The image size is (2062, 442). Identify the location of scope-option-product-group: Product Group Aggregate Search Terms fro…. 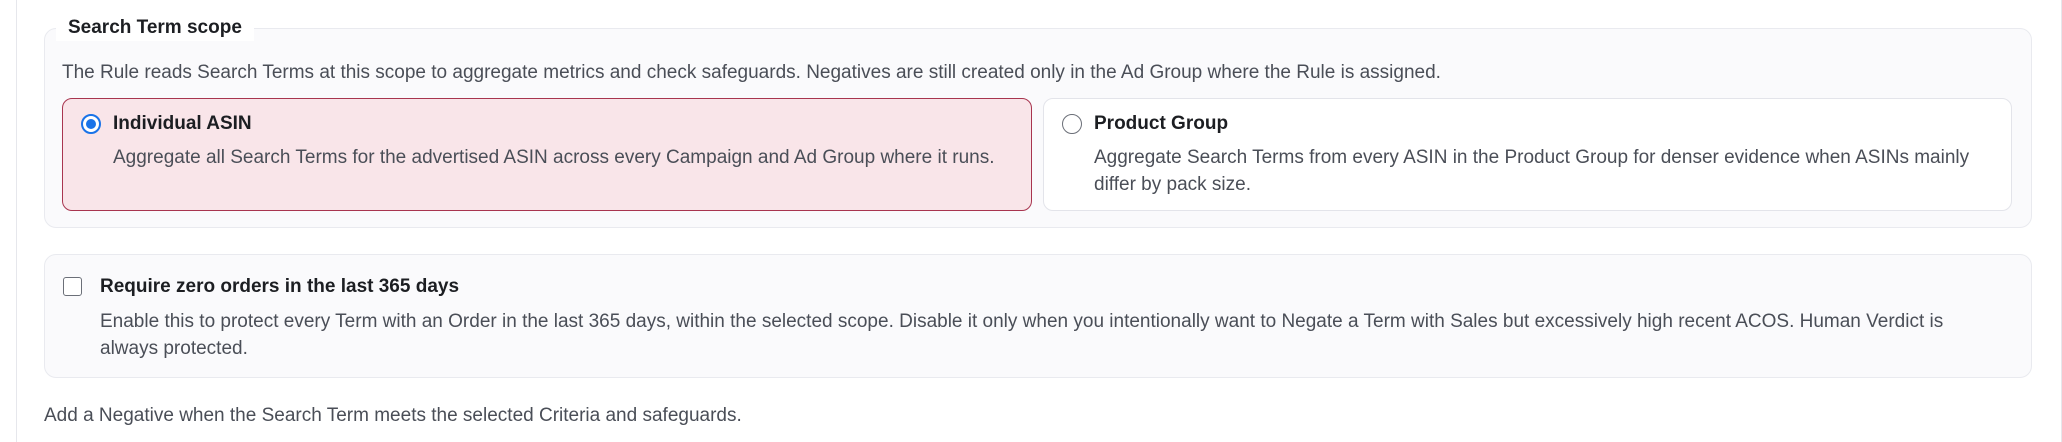
(1527, 154).